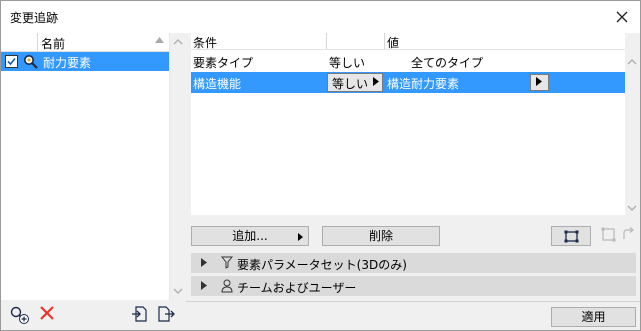 The height and width of the screenshot is (331, 641). What do you see at coordinates (447, 63) in the screenshot?
I see `criteria-value: 全てのタイプ` at bounding box center [447, 63].